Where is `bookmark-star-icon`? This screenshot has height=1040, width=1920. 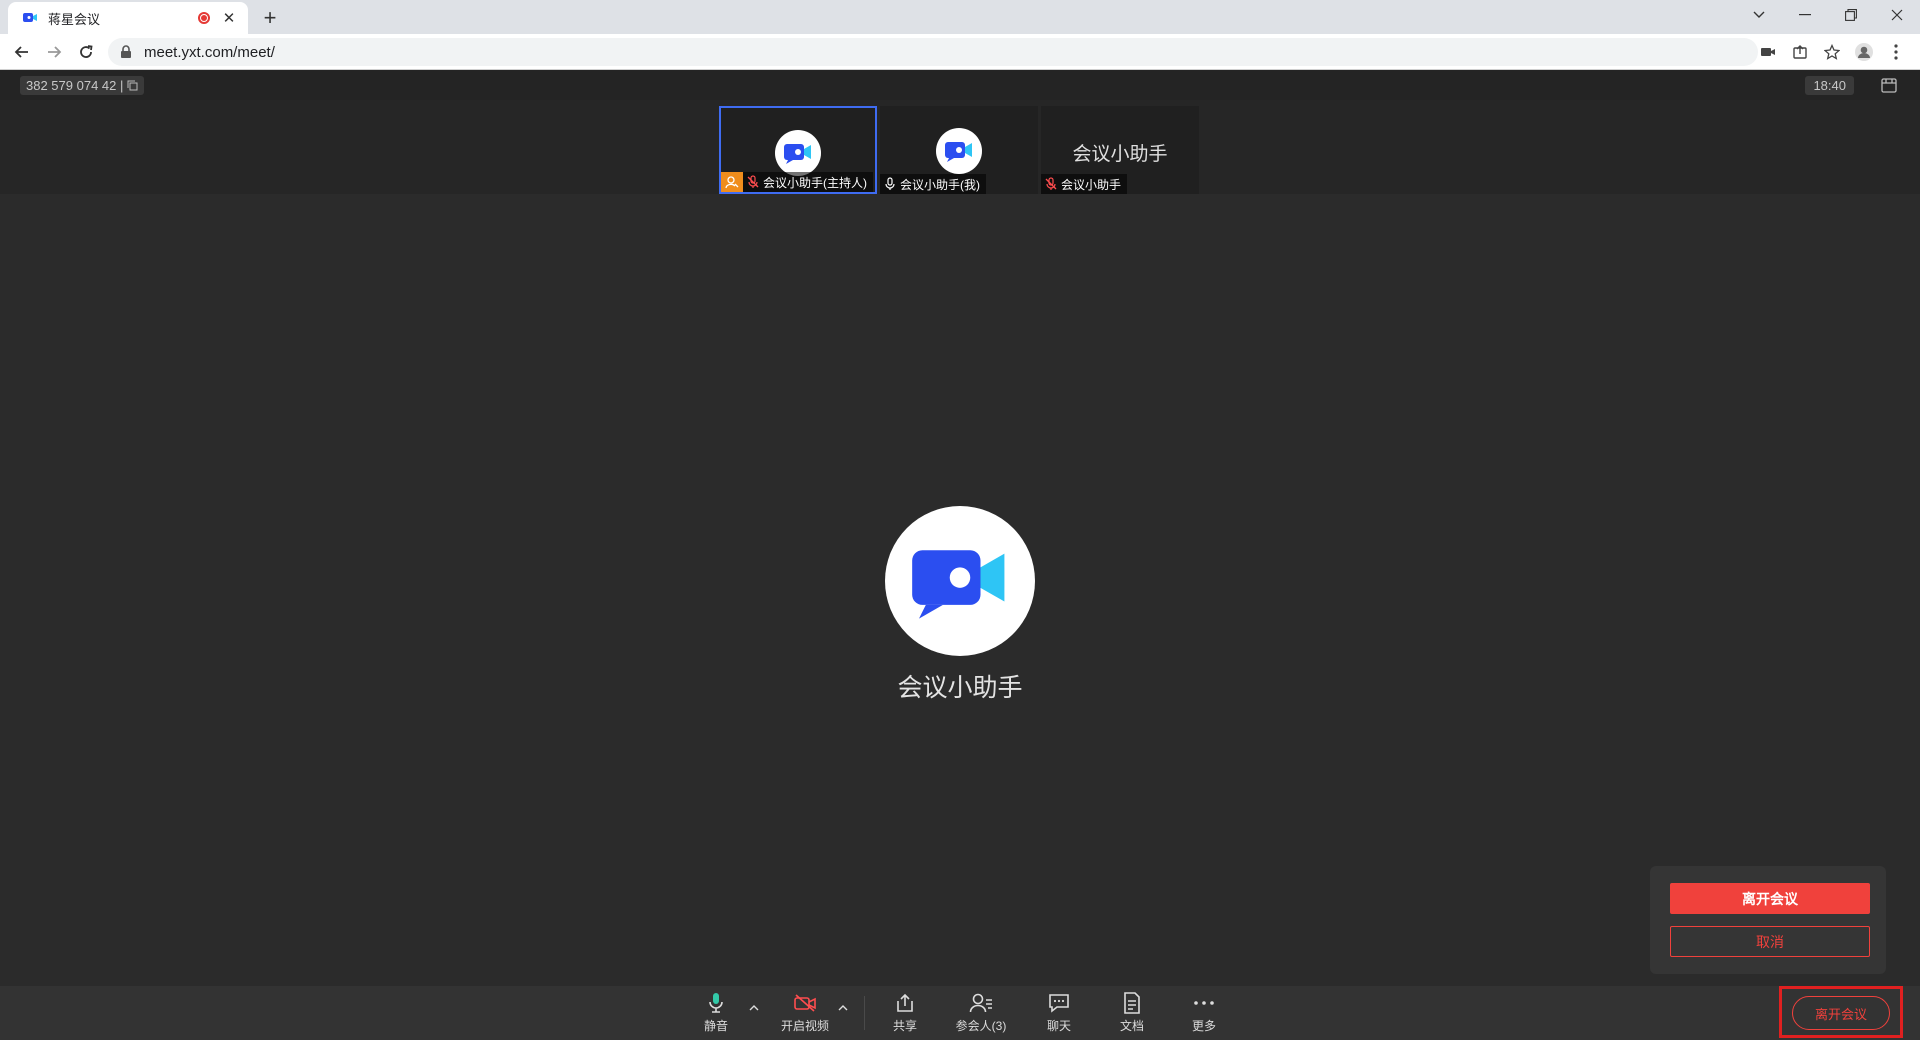 bookmark-star-icon is located at coordinates (1832, 52).